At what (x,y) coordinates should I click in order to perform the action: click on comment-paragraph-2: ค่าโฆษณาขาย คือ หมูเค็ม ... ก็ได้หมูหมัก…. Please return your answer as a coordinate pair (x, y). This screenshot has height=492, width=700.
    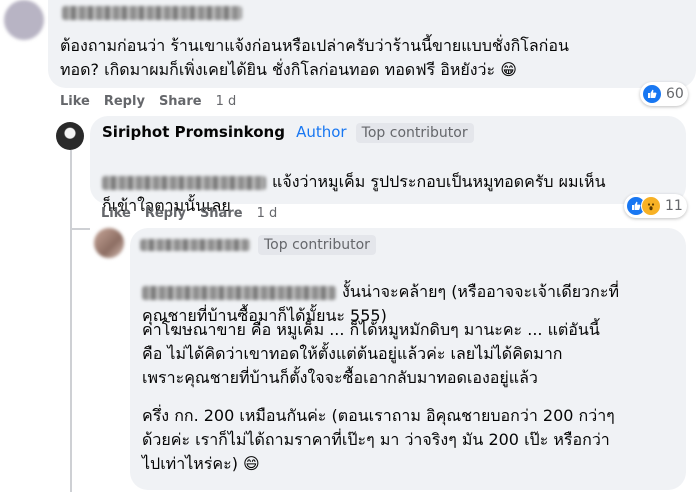
    Looking at the image, I should click on (371, 353).